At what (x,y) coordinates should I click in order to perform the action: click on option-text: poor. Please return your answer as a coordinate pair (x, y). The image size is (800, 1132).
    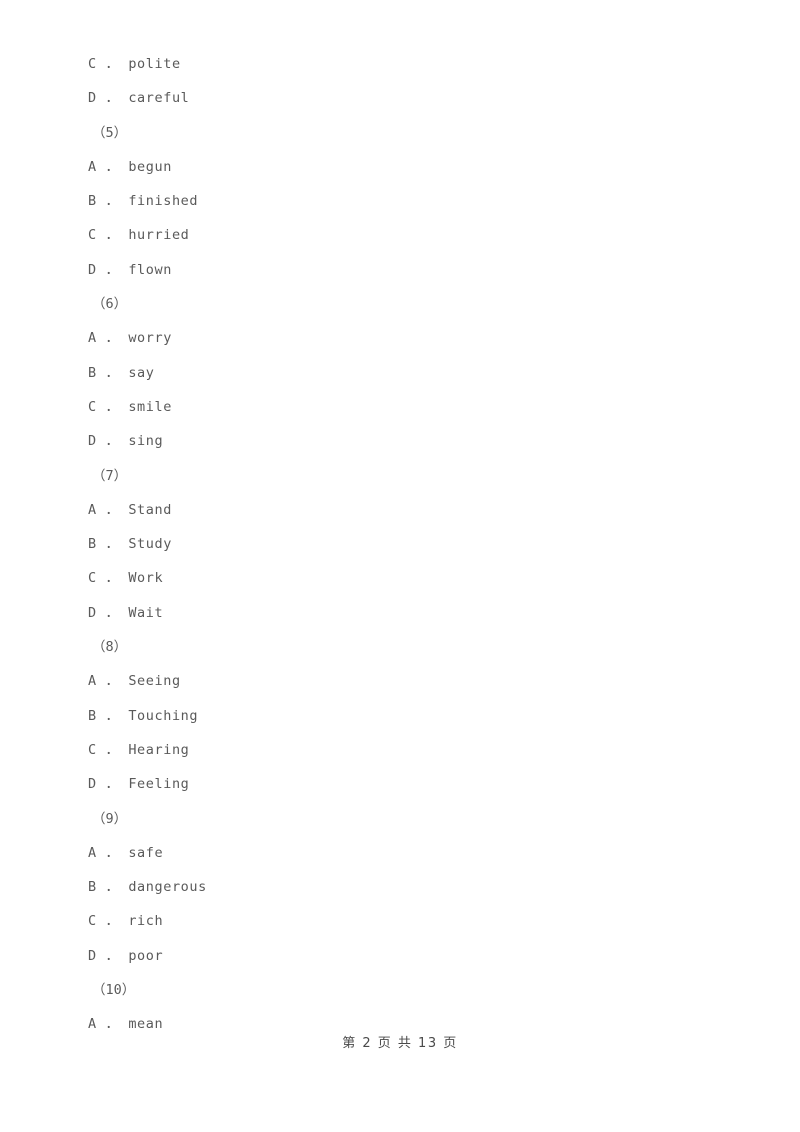
    Looking at the image, I should click on (146, 955).